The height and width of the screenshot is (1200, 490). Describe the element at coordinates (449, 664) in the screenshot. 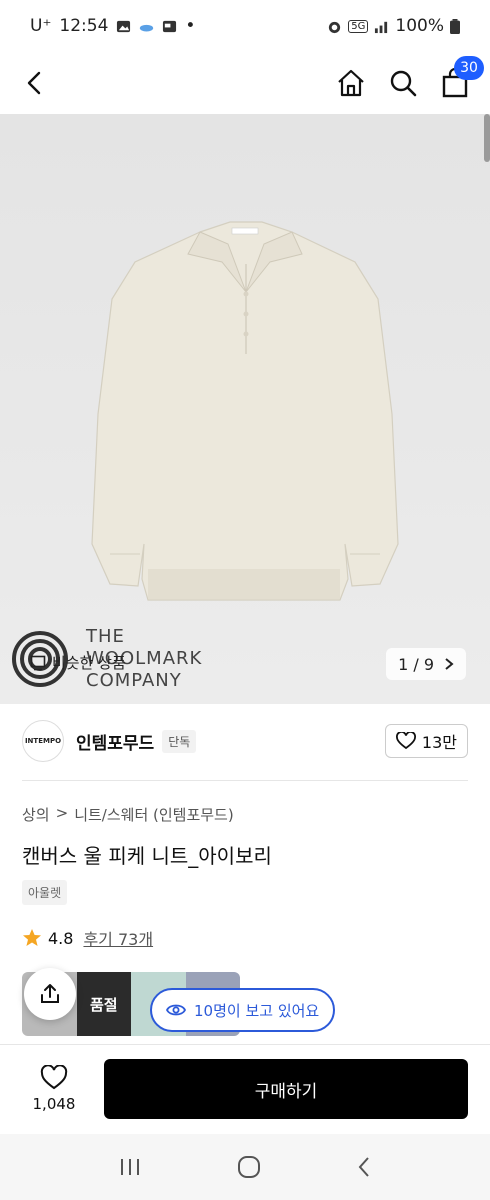

I see `chevron-right-icon` at that location.